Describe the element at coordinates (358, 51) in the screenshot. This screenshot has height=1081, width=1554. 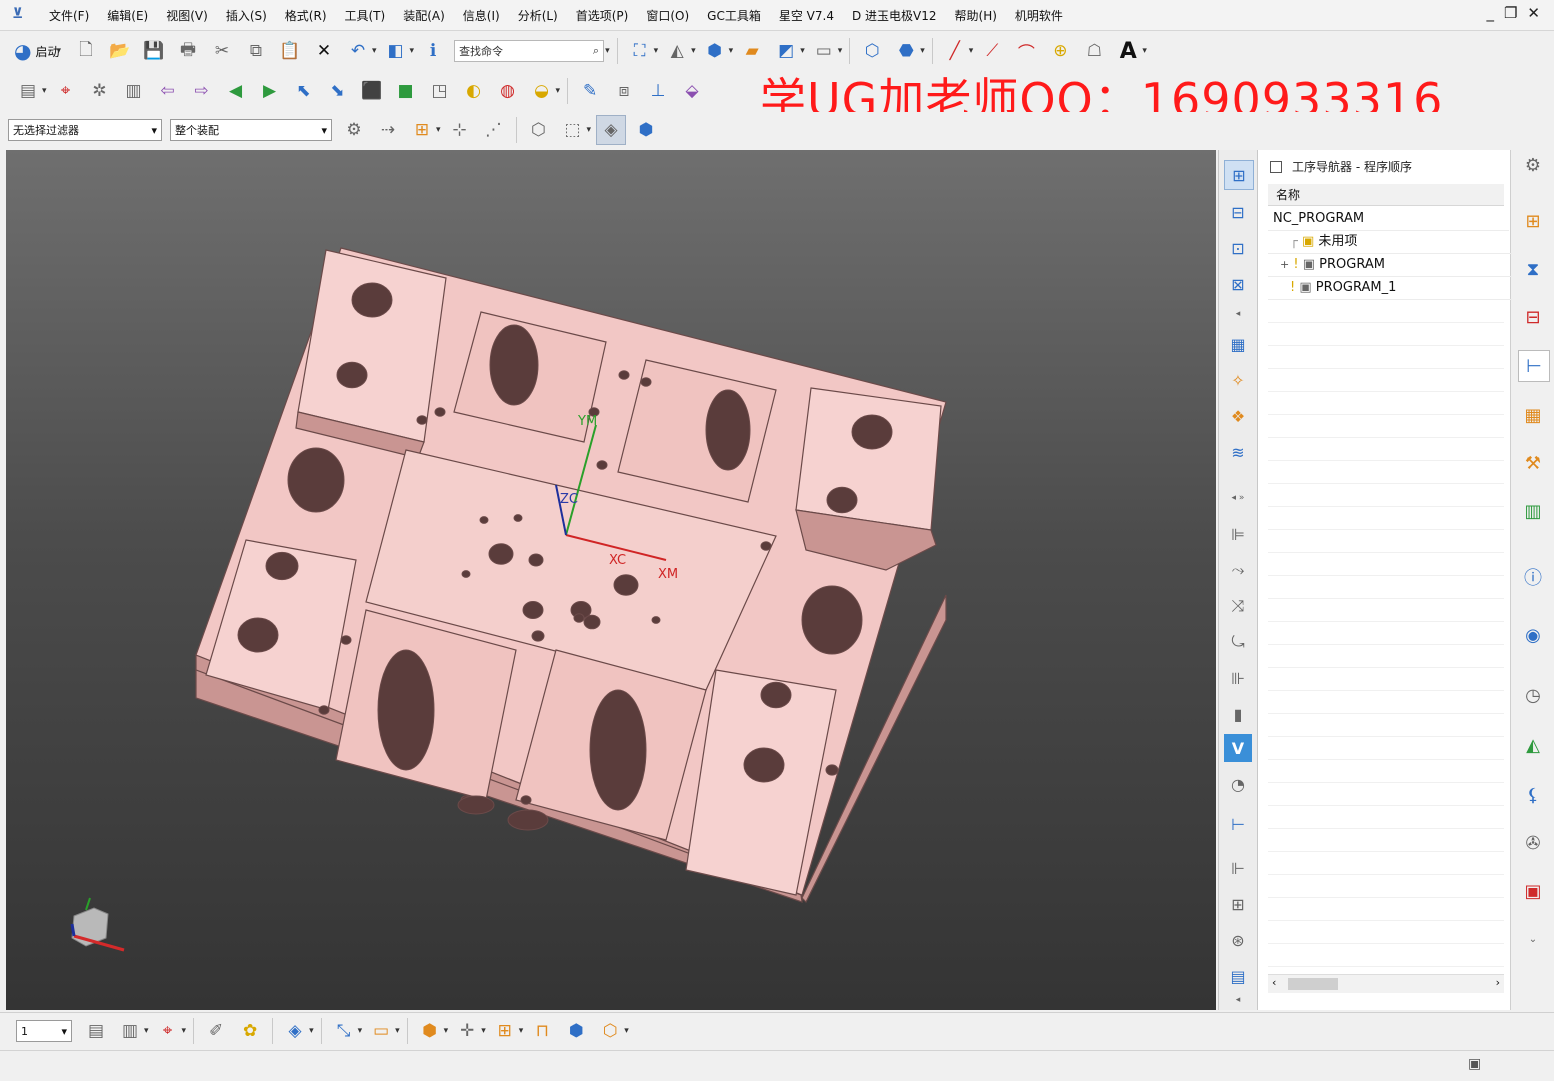
I see `undo-icon: ↶` at that location.